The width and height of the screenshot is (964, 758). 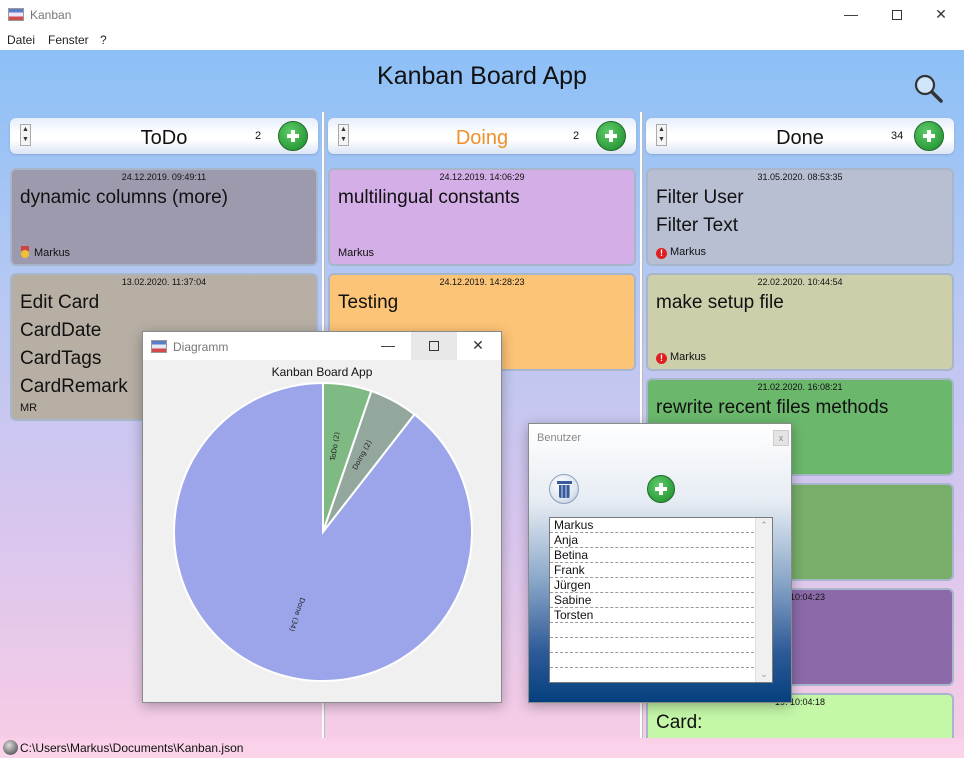 I want to click on card-date: 24.12.2019. 14:28:23, so click(x=482, y=282).